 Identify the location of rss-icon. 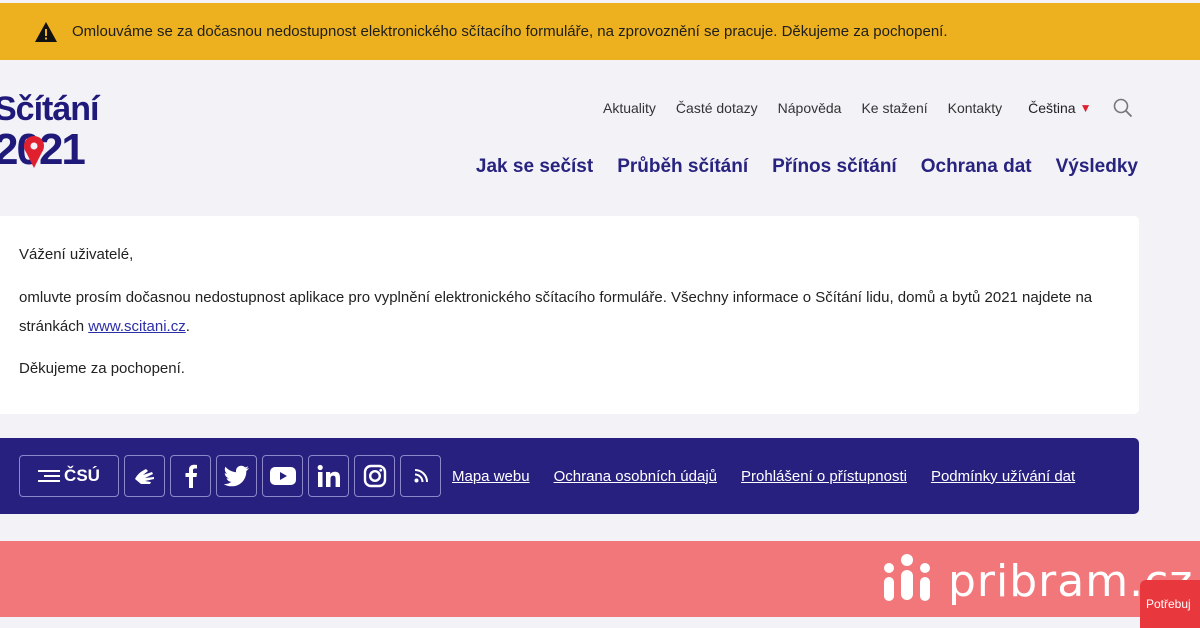
(420, 476).